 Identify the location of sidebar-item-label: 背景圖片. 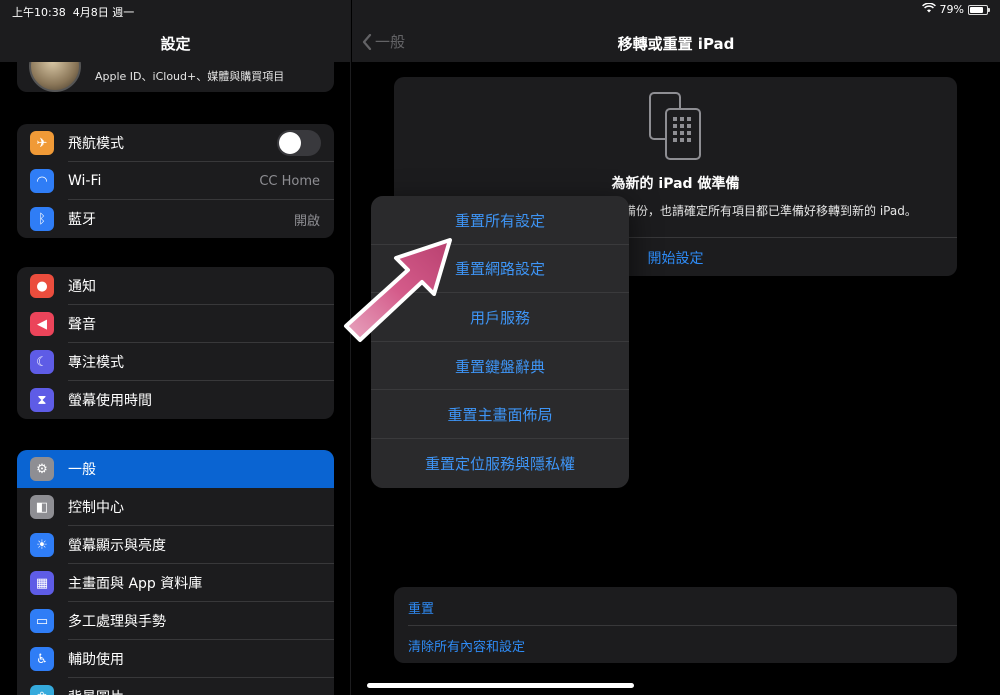
(96, 691).